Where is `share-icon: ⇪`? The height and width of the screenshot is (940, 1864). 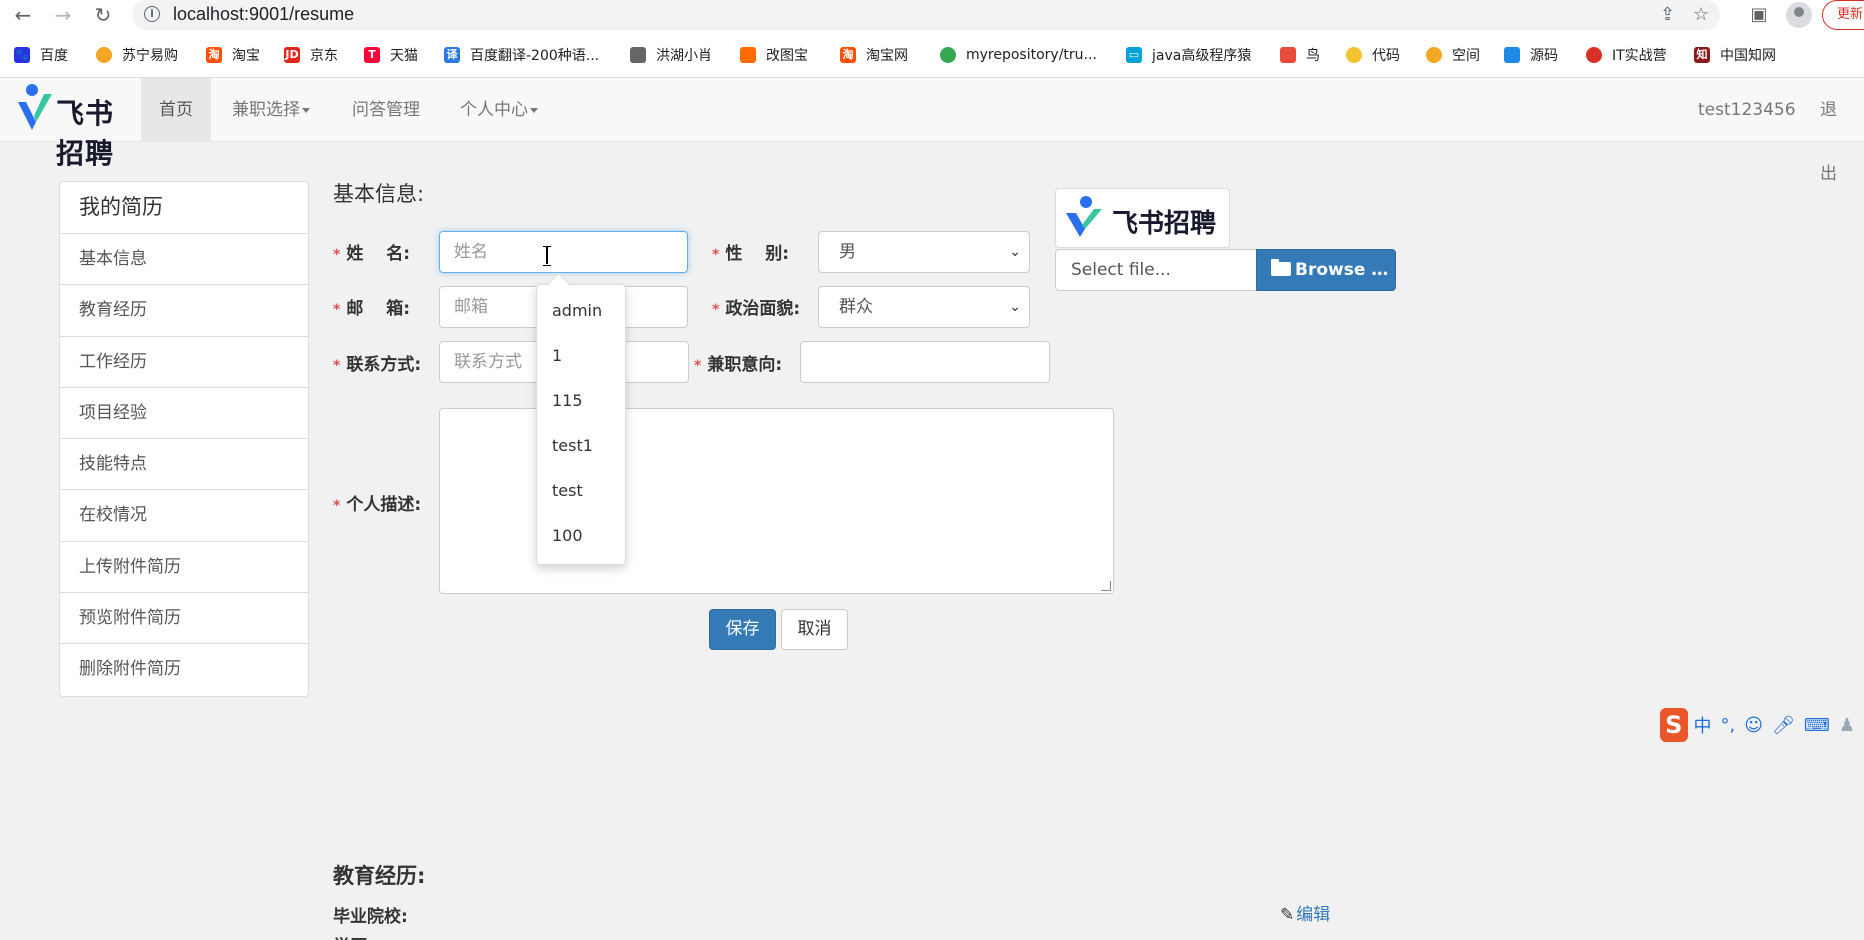
share-icon: ⇪ is located at coordinates (1667, 14).